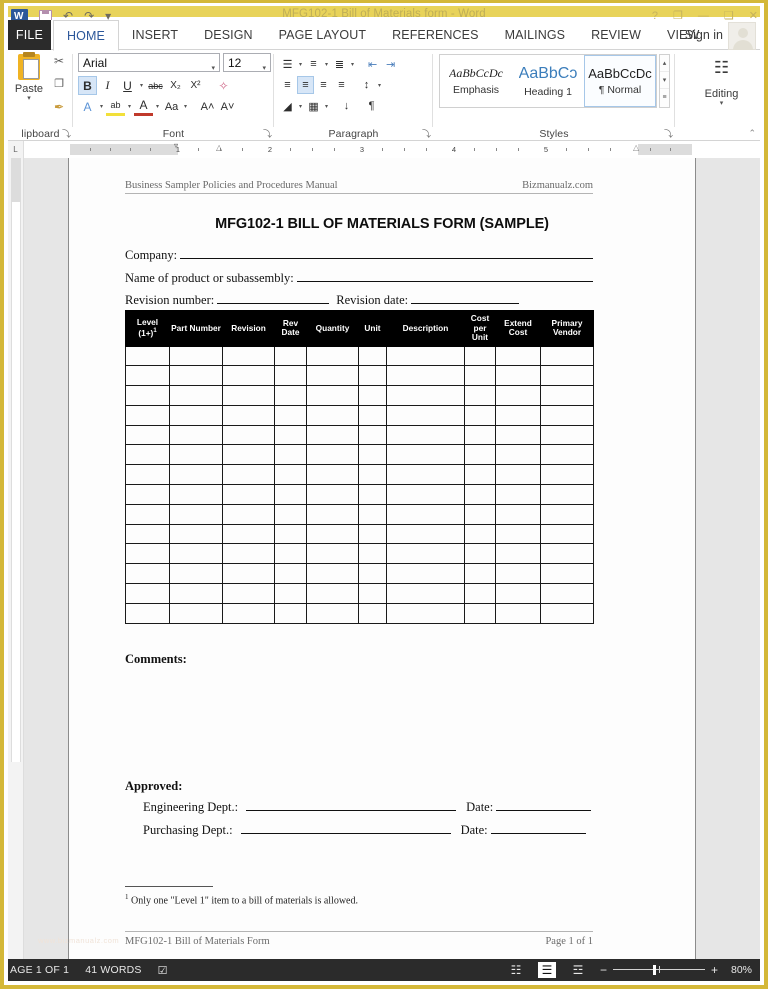 The height and width of the screenshot is (989, 768). Describe the element at coordinates (29, 99) in the screenshot. I see `paste-caret-icon: ▾` at that location.